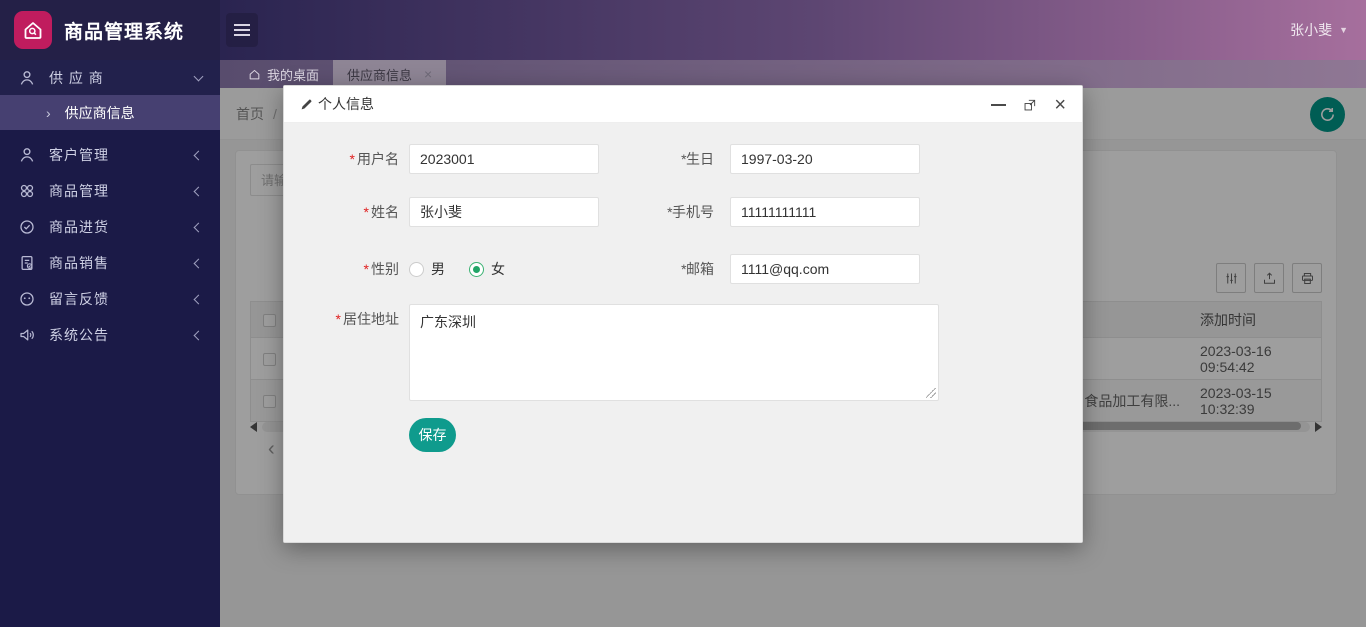 This screenshot has height=627, width=1366. Describe the element at coordinates (198, 76) in the screenshot. I see `chevron-down-icon` at that location.